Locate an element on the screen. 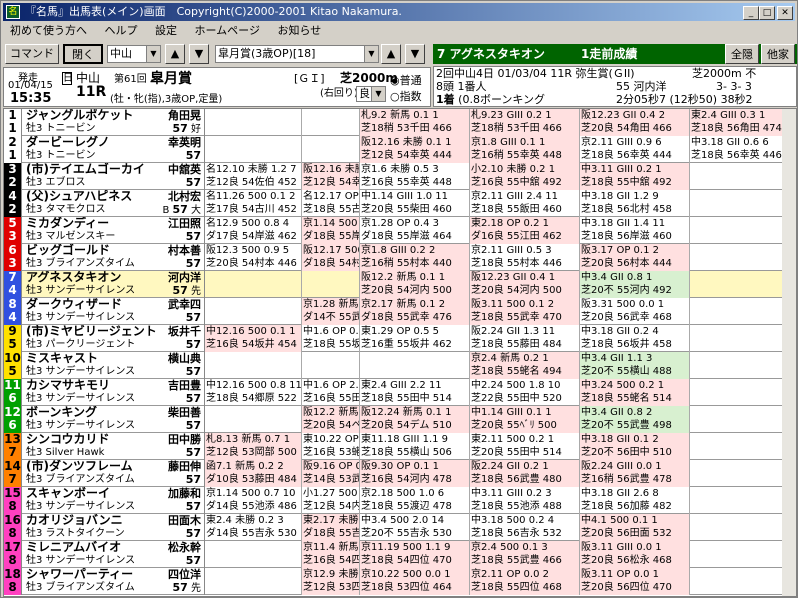 This screenshot has width=798, height=598. past-race-cell: 中3.24 500 0.2 1 芝18良 55蛯名 514 is located at coordinates (635, 392).